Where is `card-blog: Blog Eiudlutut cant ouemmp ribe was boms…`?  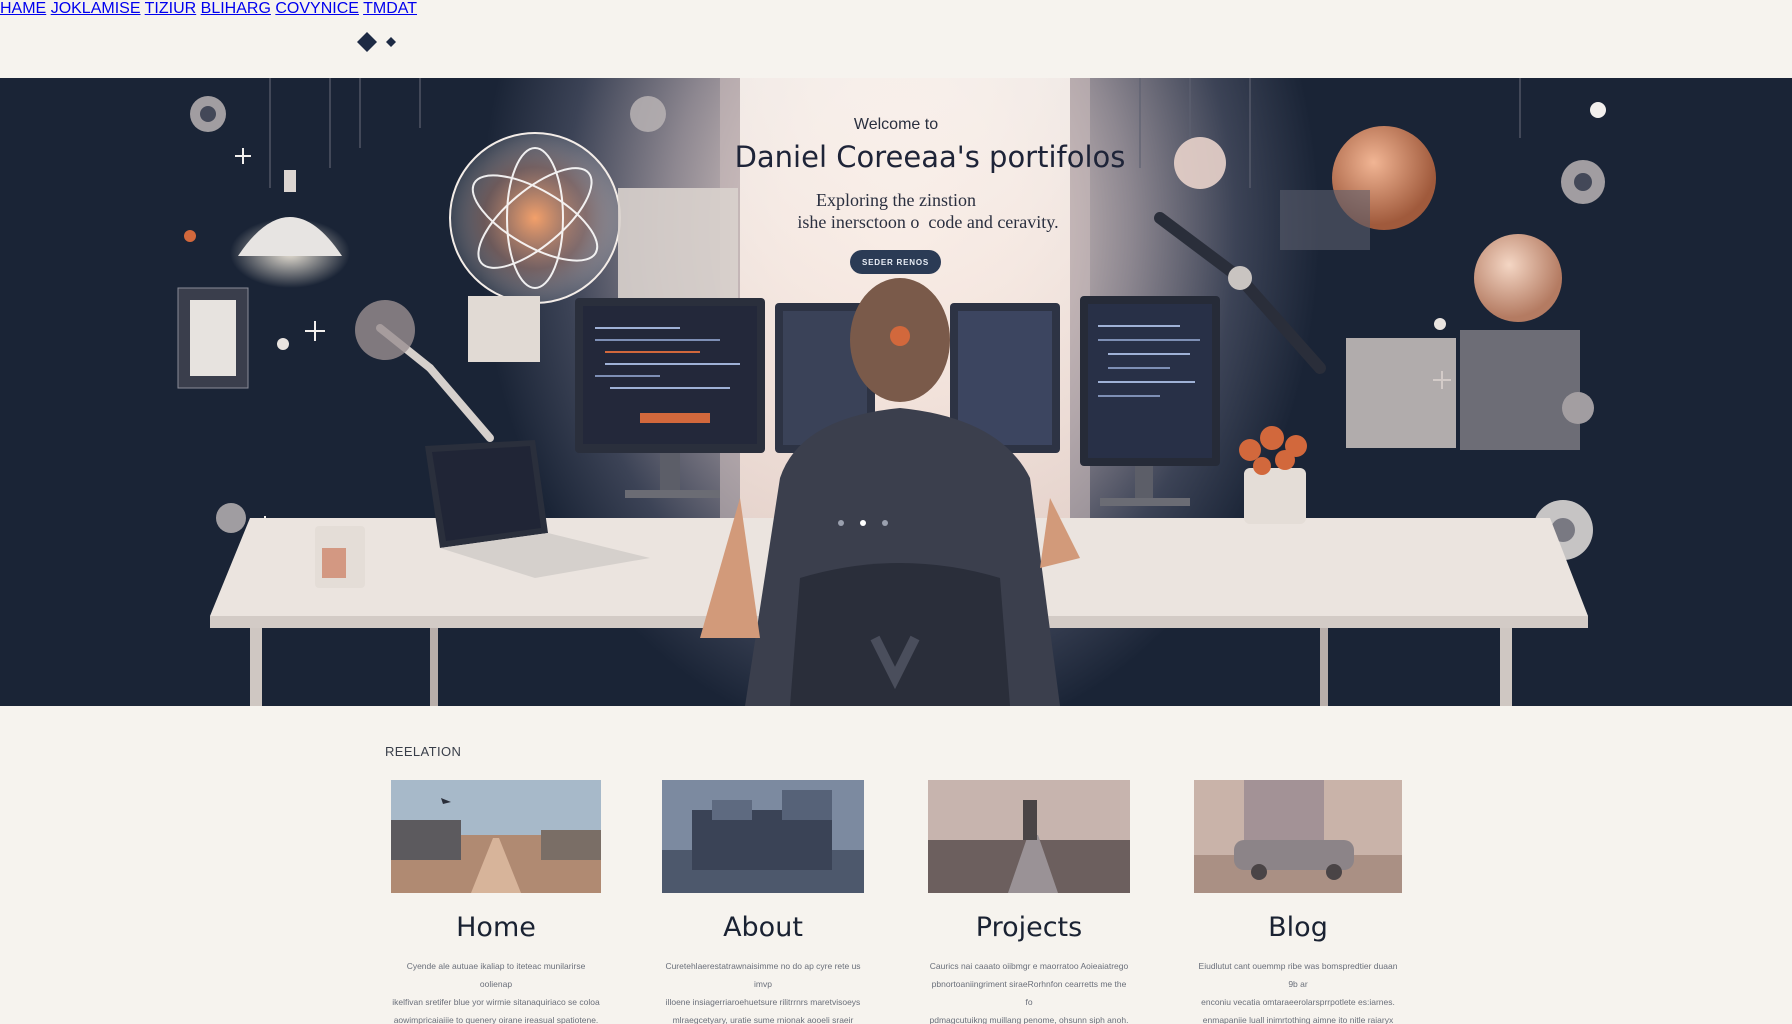
card-blog: Blog Eiudlutut cant ouemmp ribe was boms… is located at coordinates (1298, 902).